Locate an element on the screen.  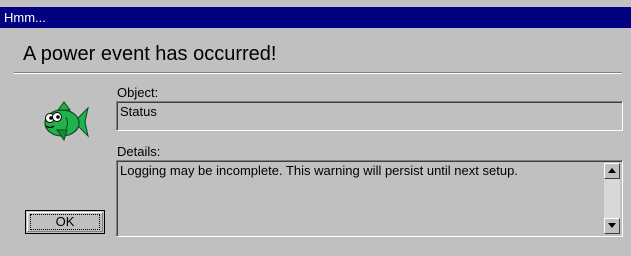
scroll-down-arrow-icon is located at coordinates (612, 226).